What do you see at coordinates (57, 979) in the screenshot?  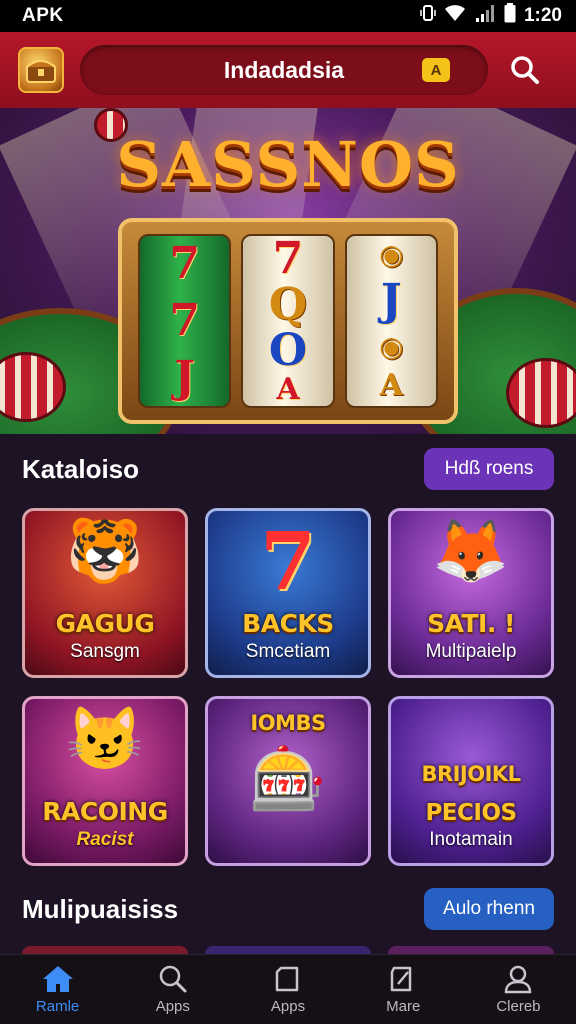 I see `home-icon` at bounding box center [57, 979].